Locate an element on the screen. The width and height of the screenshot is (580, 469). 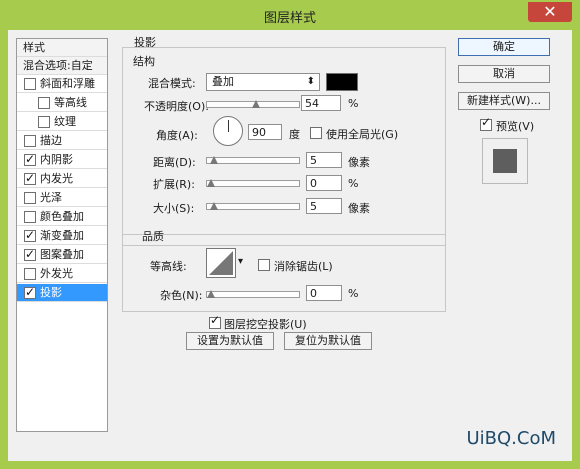
noise-slider-thumb is located at coordinates (211, 294).